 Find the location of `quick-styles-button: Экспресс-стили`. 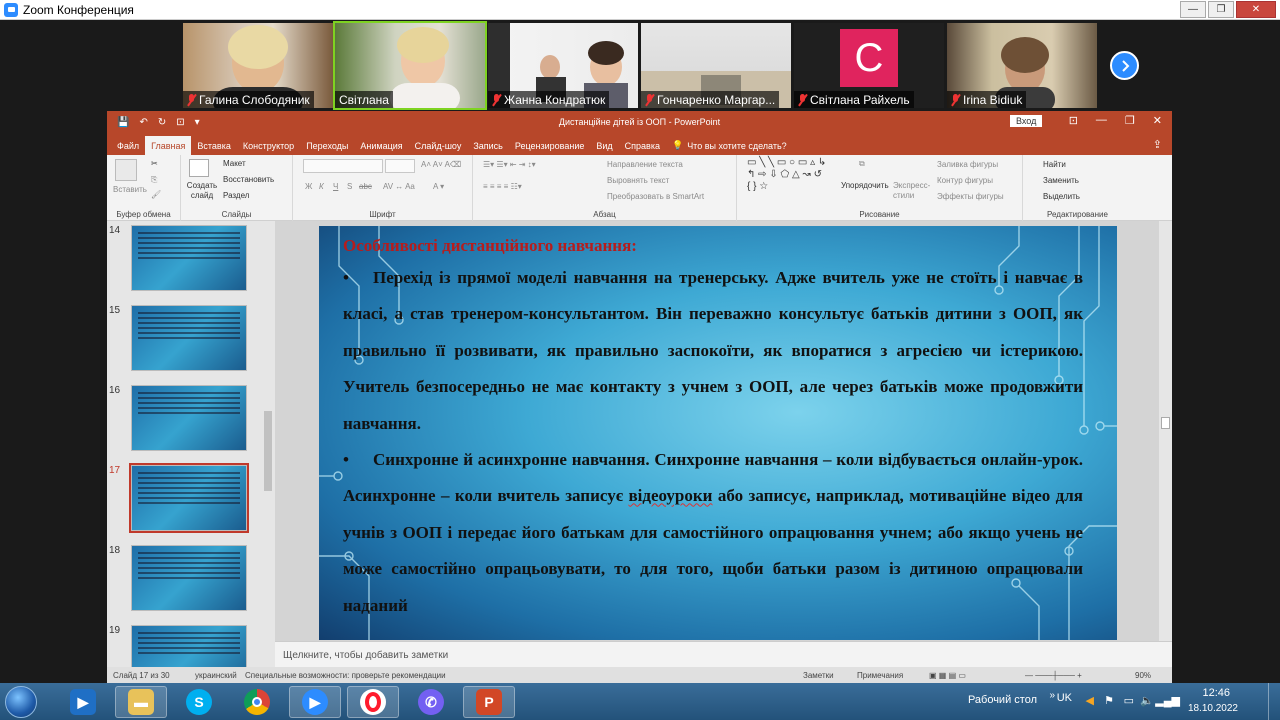

quick-styles-button: Экспресс-стили is located at coordinates (911, 191).